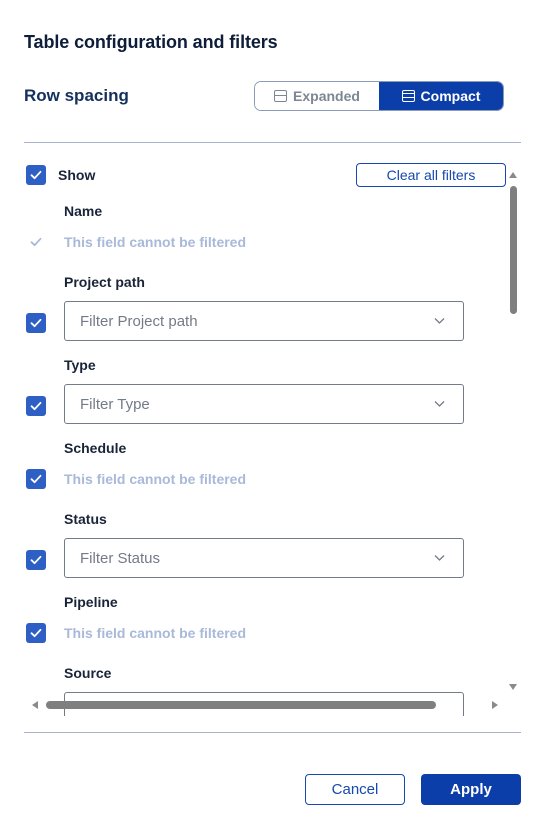  What do you see at coordinates (513, 430) in the screenshot?
I see `vertical-scrollbar` at bounding box center [513, 430].